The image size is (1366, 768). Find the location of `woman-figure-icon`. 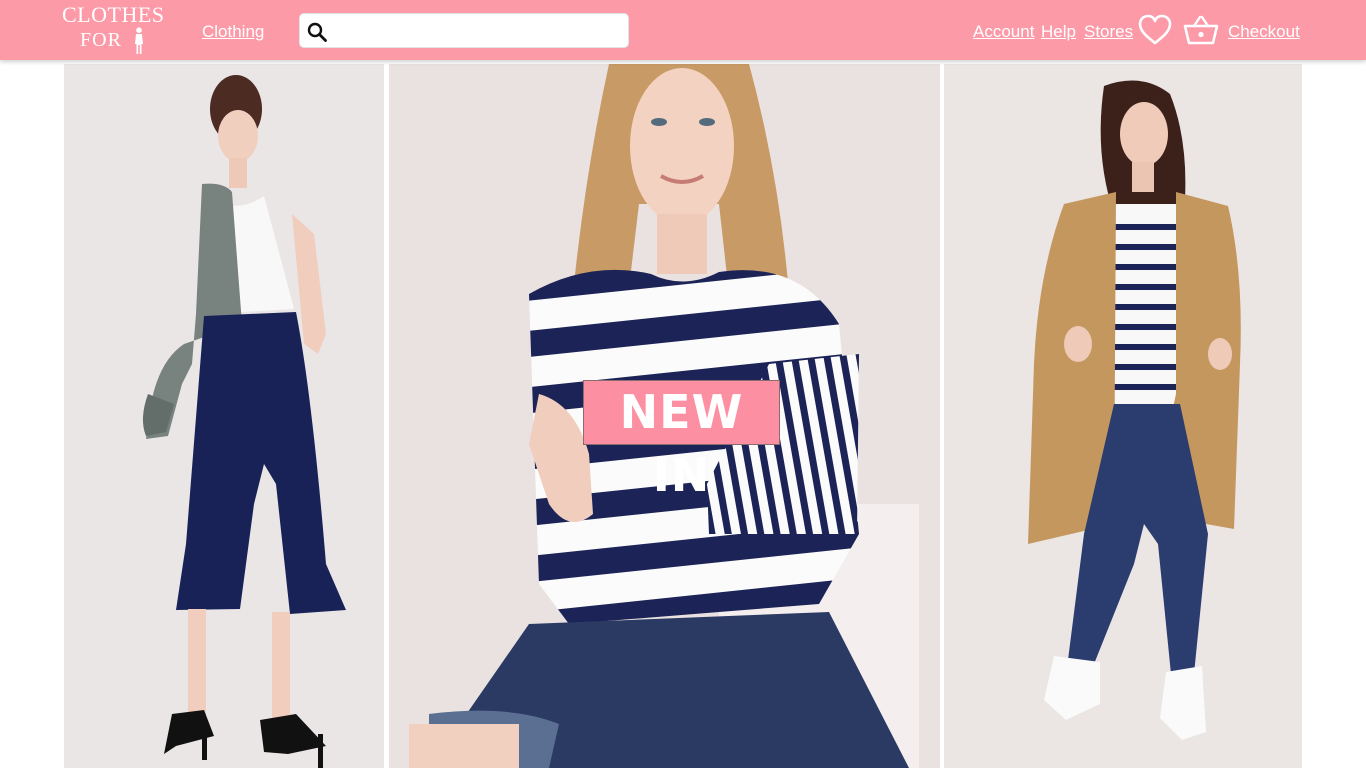

woman-figure-icon is located at coordinates (139, 40).